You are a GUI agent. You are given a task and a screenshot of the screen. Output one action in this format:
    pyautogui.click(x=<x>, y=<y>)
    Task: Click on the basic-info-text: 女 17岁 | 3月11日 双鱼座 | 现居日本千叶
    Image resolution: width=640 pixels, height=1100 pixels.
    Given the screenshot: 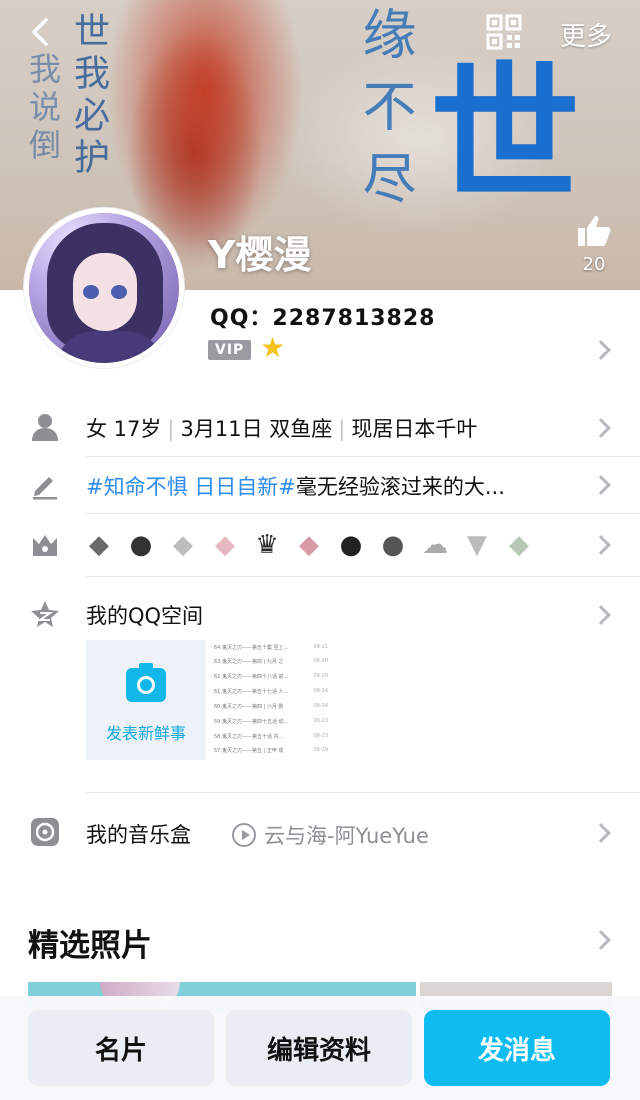 What is the action you would take?
    pyautogui.click(x=281, y=428)
    